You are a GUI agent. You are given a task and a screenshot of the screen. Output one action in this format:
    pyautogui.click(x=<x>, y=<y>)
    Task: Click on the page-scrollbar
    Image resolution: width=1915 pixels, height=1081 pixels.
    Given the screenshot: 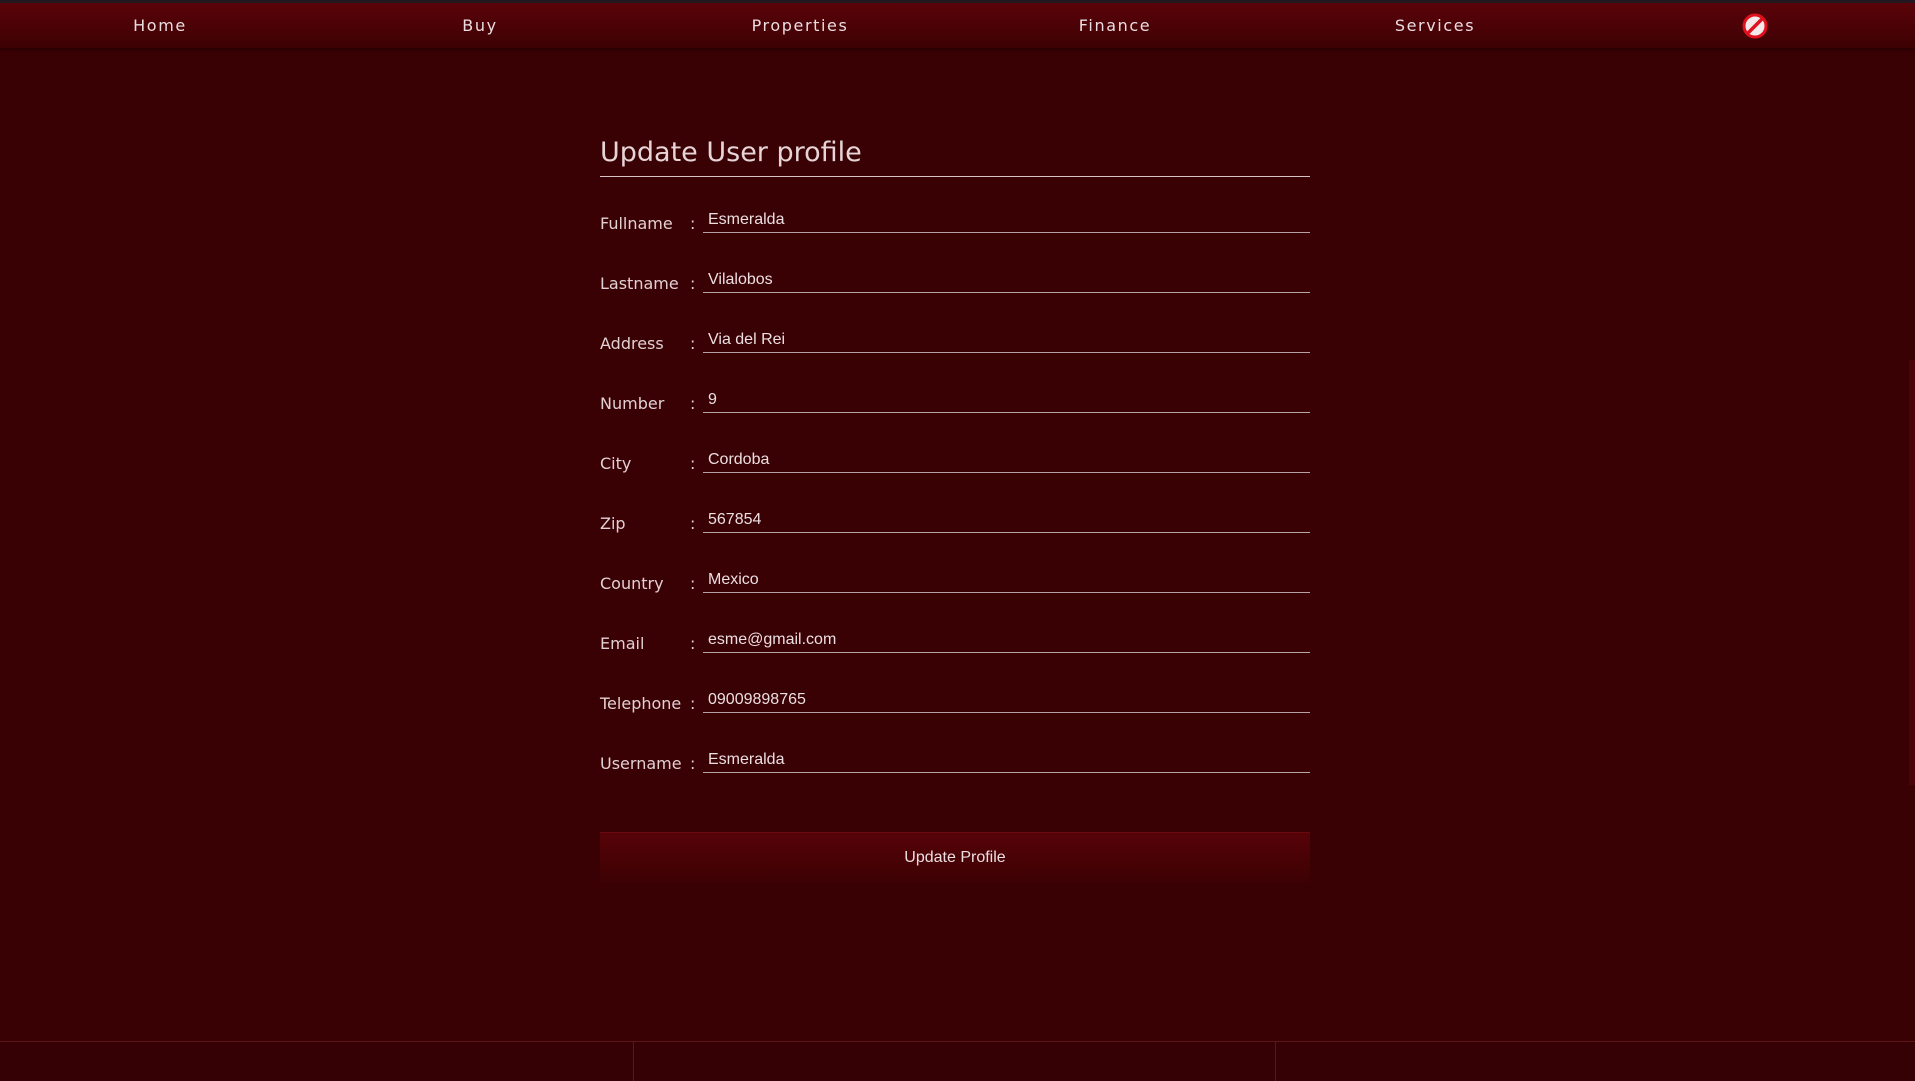 What is the action you would take?
    pyautogui.click(x=1912, y=572)
    